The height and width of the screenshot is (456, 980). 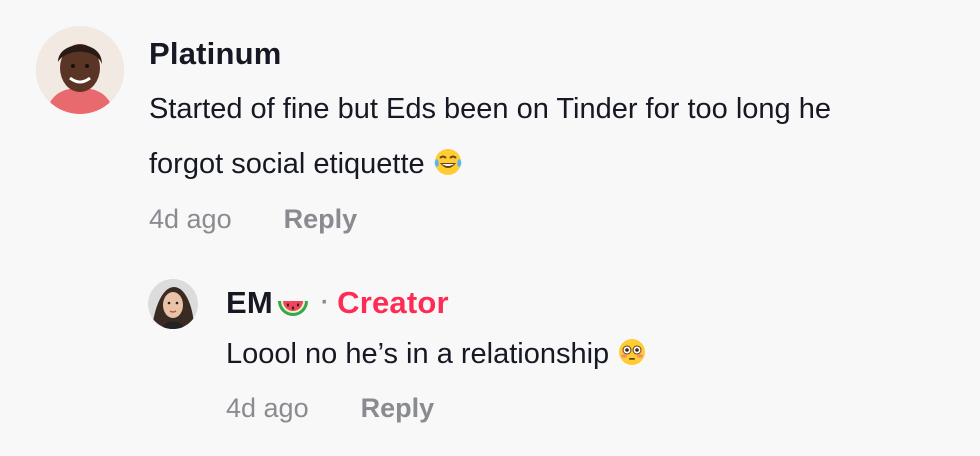 What do you see at coordinates (249, 303) in the screenshot?
I see `reply-username: EM` at bounding box center [249, 303].